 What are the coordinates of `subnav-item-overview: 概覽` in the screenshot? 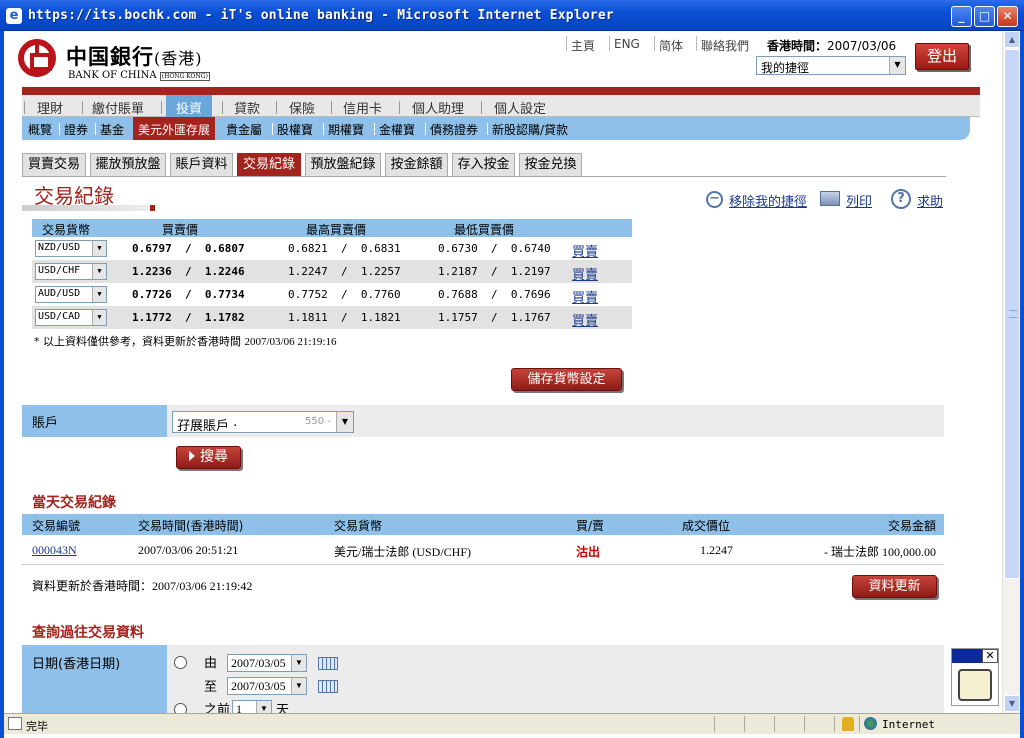 It's located at (40, 129).